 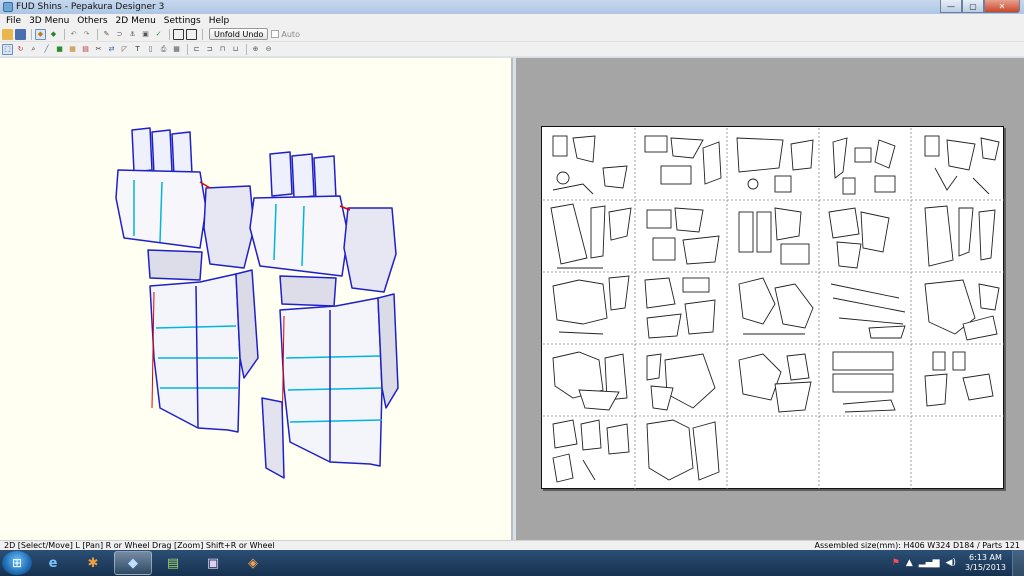 I want to click on pencil-icon: ✎, so click(x=106, y=34).